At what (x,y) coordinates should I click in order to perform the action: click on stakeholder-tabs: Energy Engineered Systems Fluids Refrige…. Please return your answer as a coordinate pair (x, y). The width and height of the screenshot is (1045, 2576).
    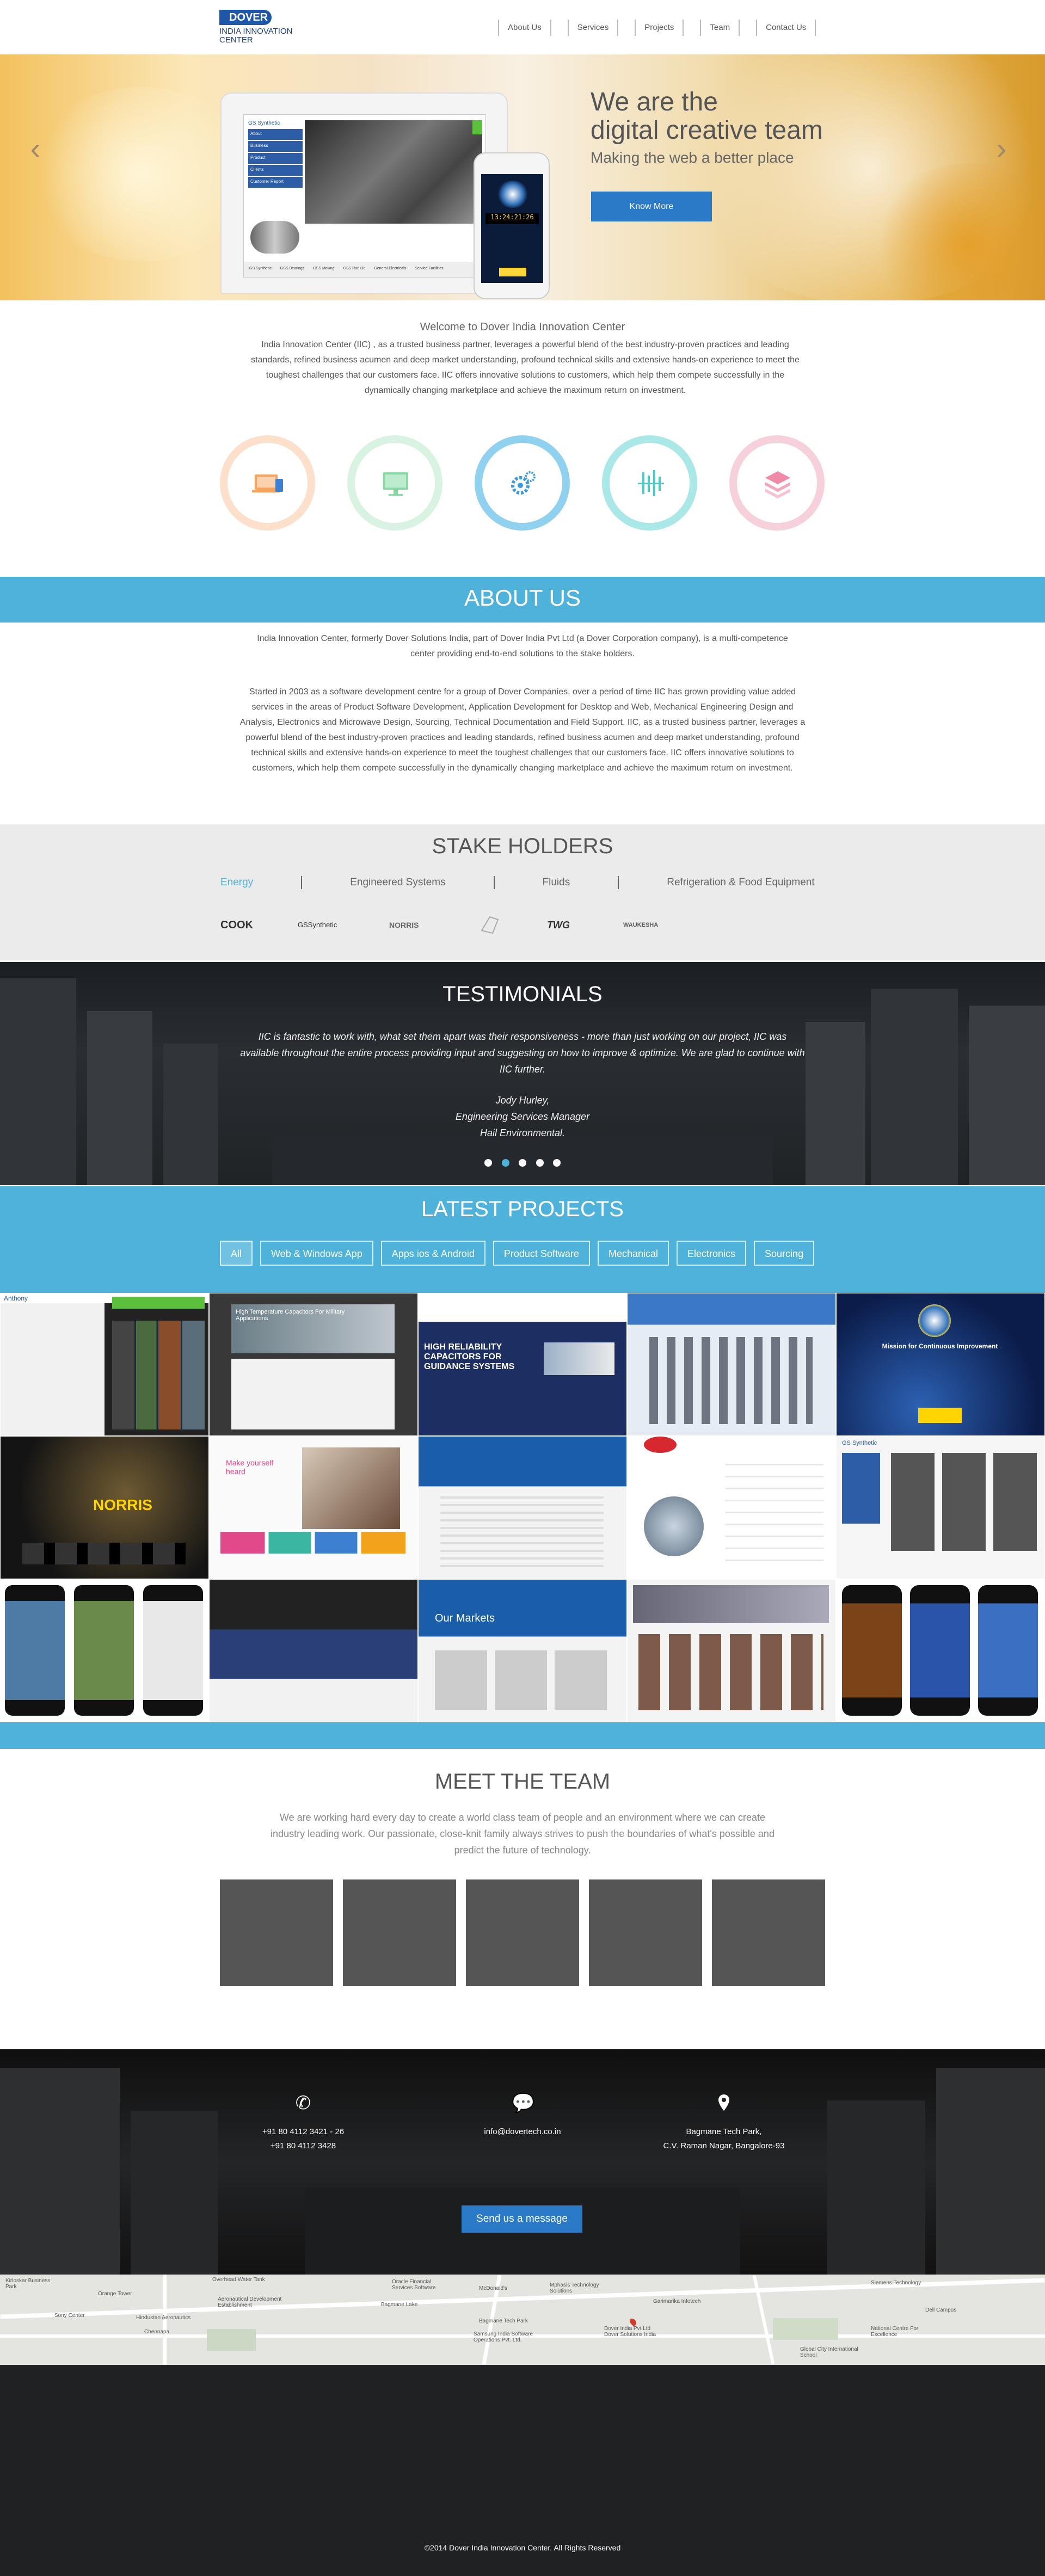
    Looking at the image, I should click on (523, 882).